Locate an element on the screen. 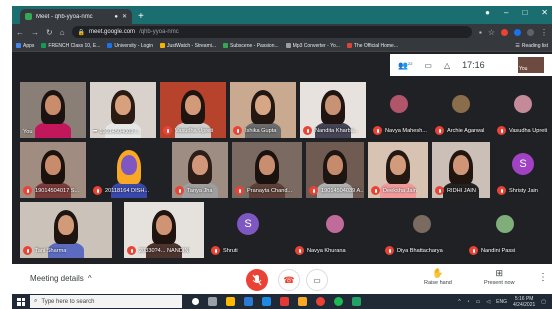  participant-tile: Nandini Passi is located at coordinates (505, 230).